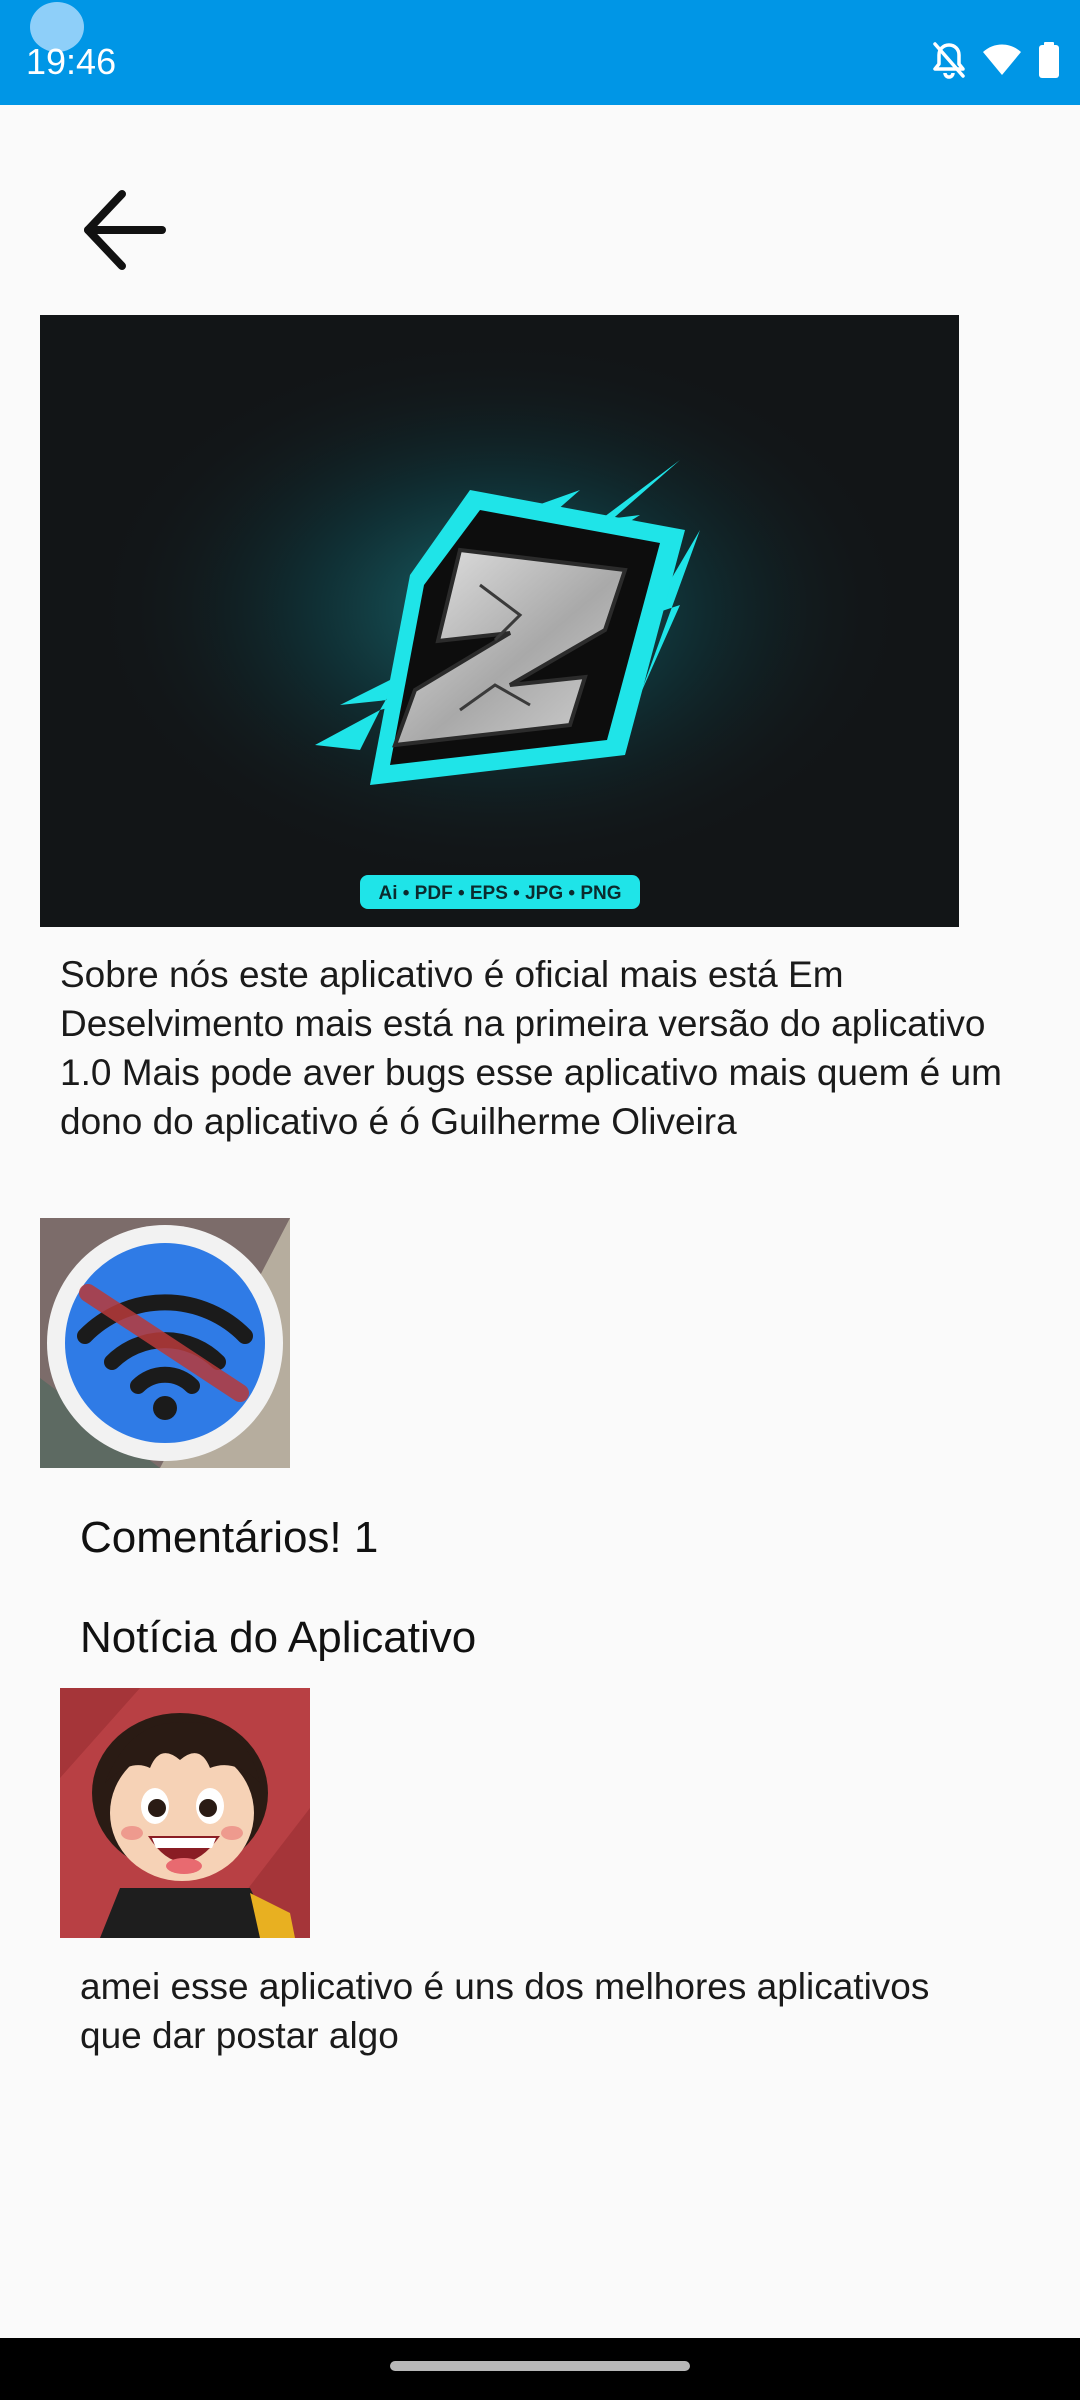  I want to click on news-heading: Notícia do Aplicativo, so click(278, 1637).